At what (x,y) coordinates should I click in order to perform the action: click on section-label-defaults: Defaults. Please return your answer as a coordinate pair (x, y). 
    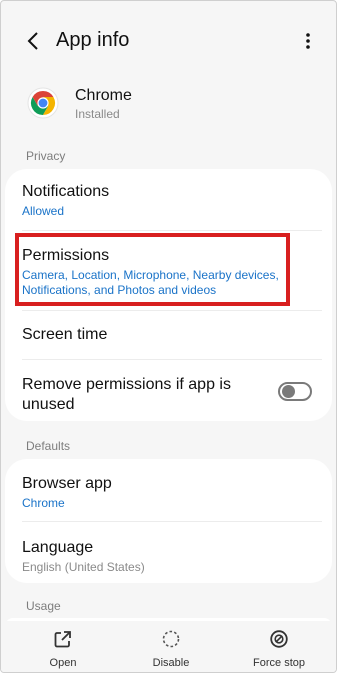
    Looking at the image, I should click on (48, 446).